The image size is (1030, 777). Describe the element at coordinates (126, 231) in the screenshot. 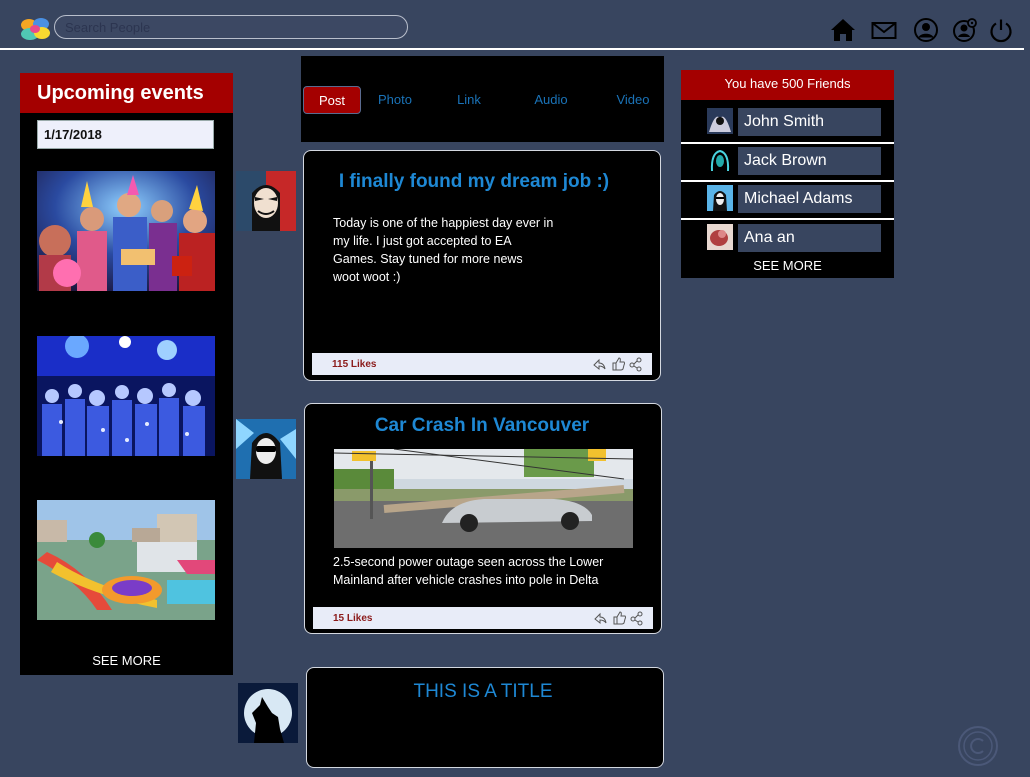

I see `party-photo` at that location.